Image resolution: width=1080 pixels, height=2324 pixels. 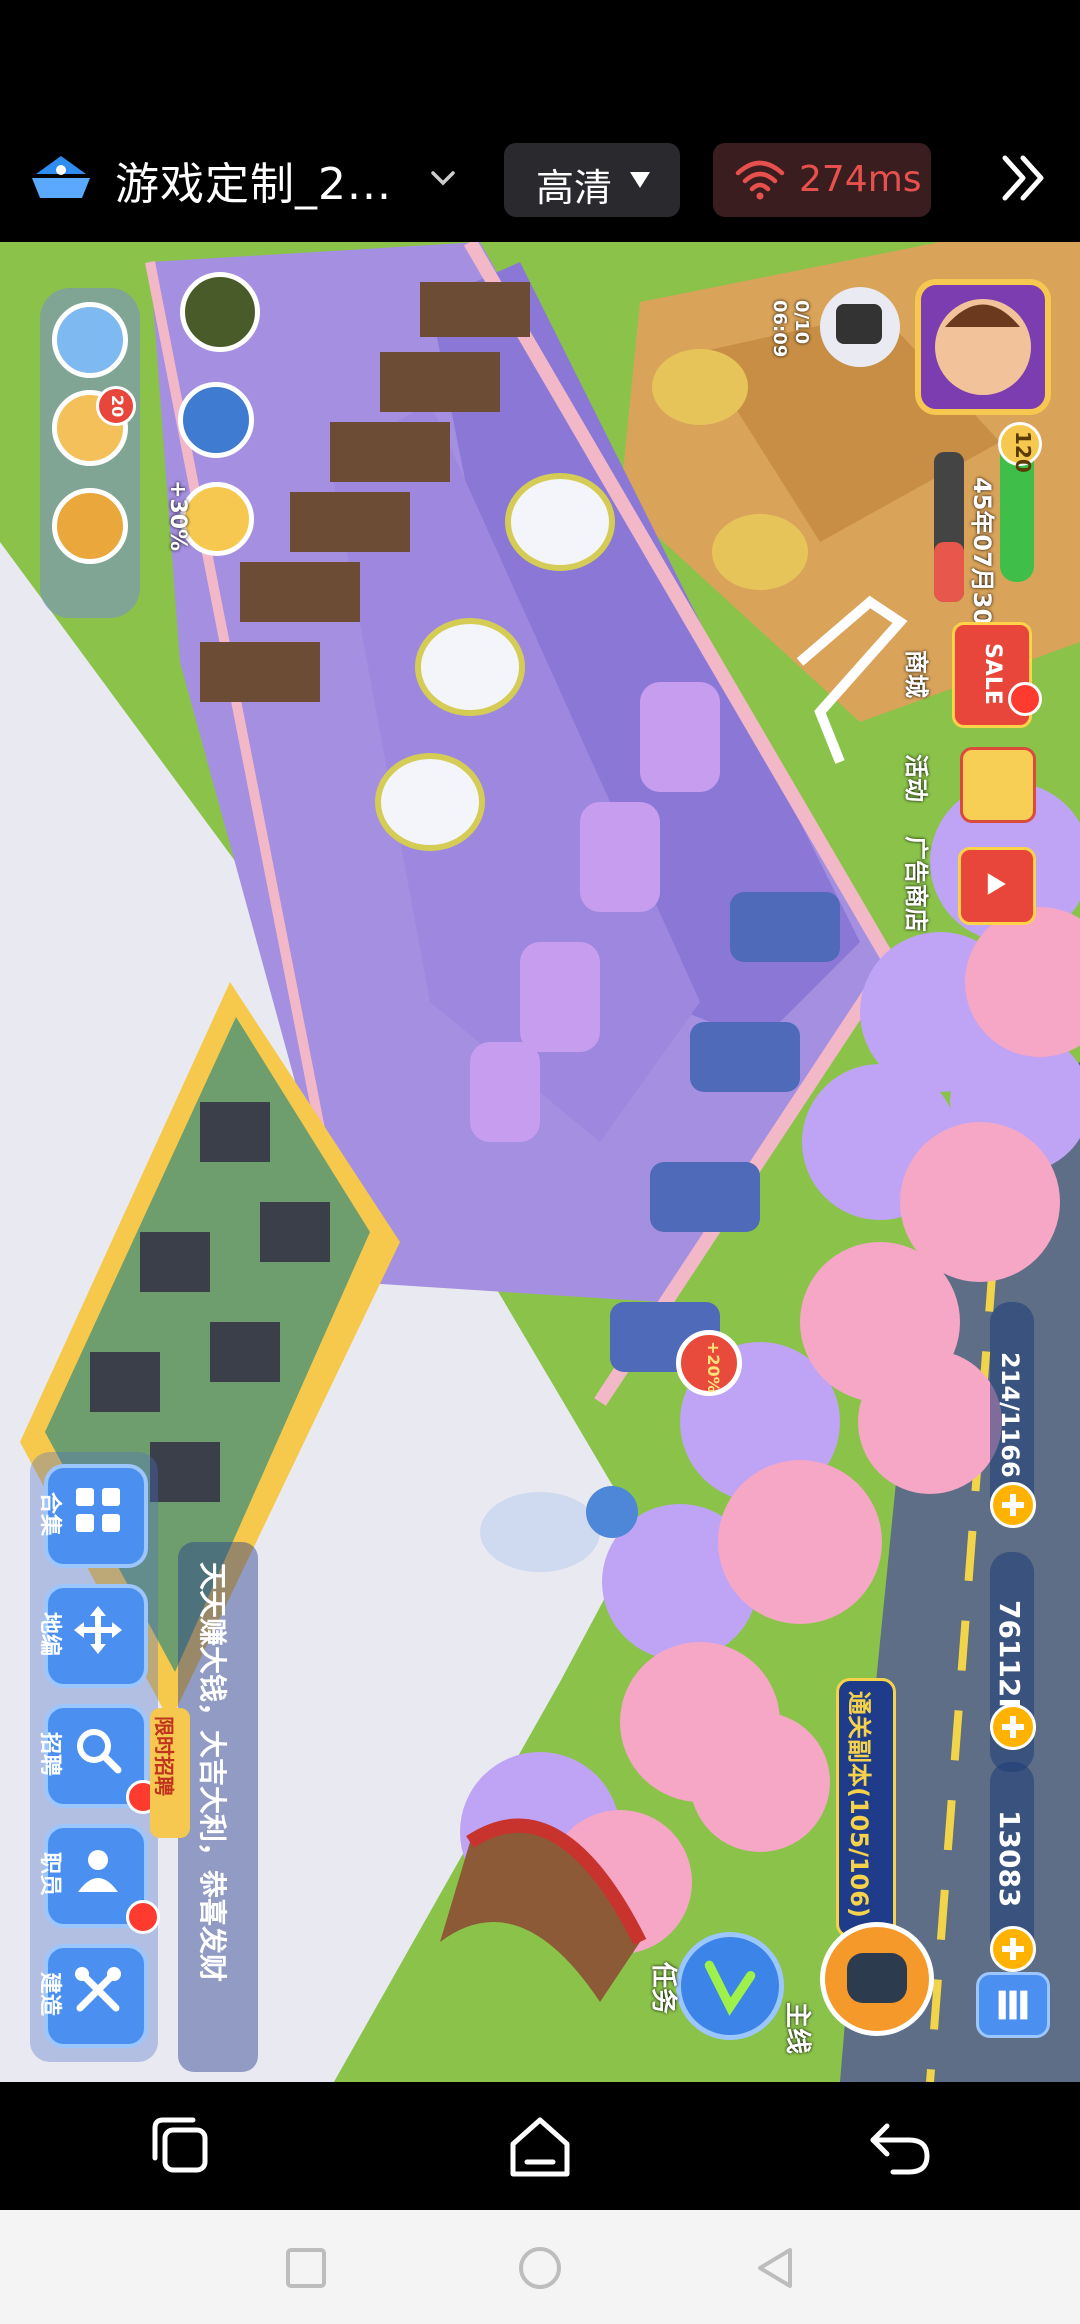 What do you see at coordinates (1009, 1859) in the screenshot?
I see `gem-count: 13083` at bounding box center [1009, 1859].